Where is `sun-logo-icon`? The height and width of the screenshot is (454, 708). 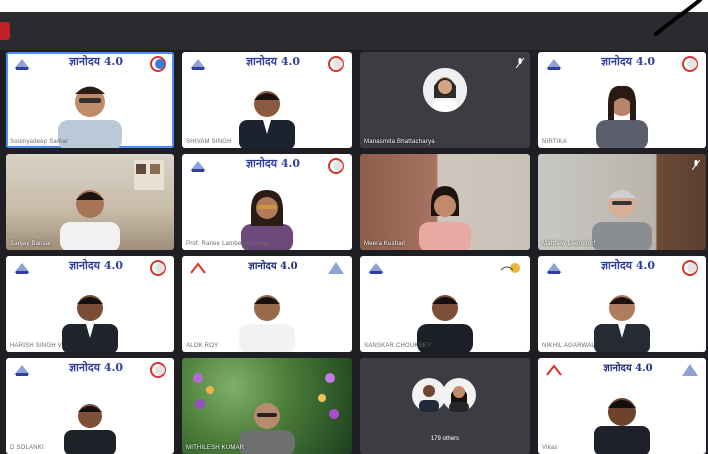 sun-logo-icon is located at coordinates (510, 268).